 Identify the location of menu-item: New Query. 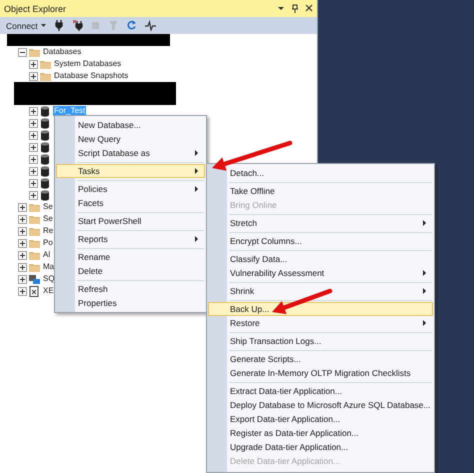
(130, 139).